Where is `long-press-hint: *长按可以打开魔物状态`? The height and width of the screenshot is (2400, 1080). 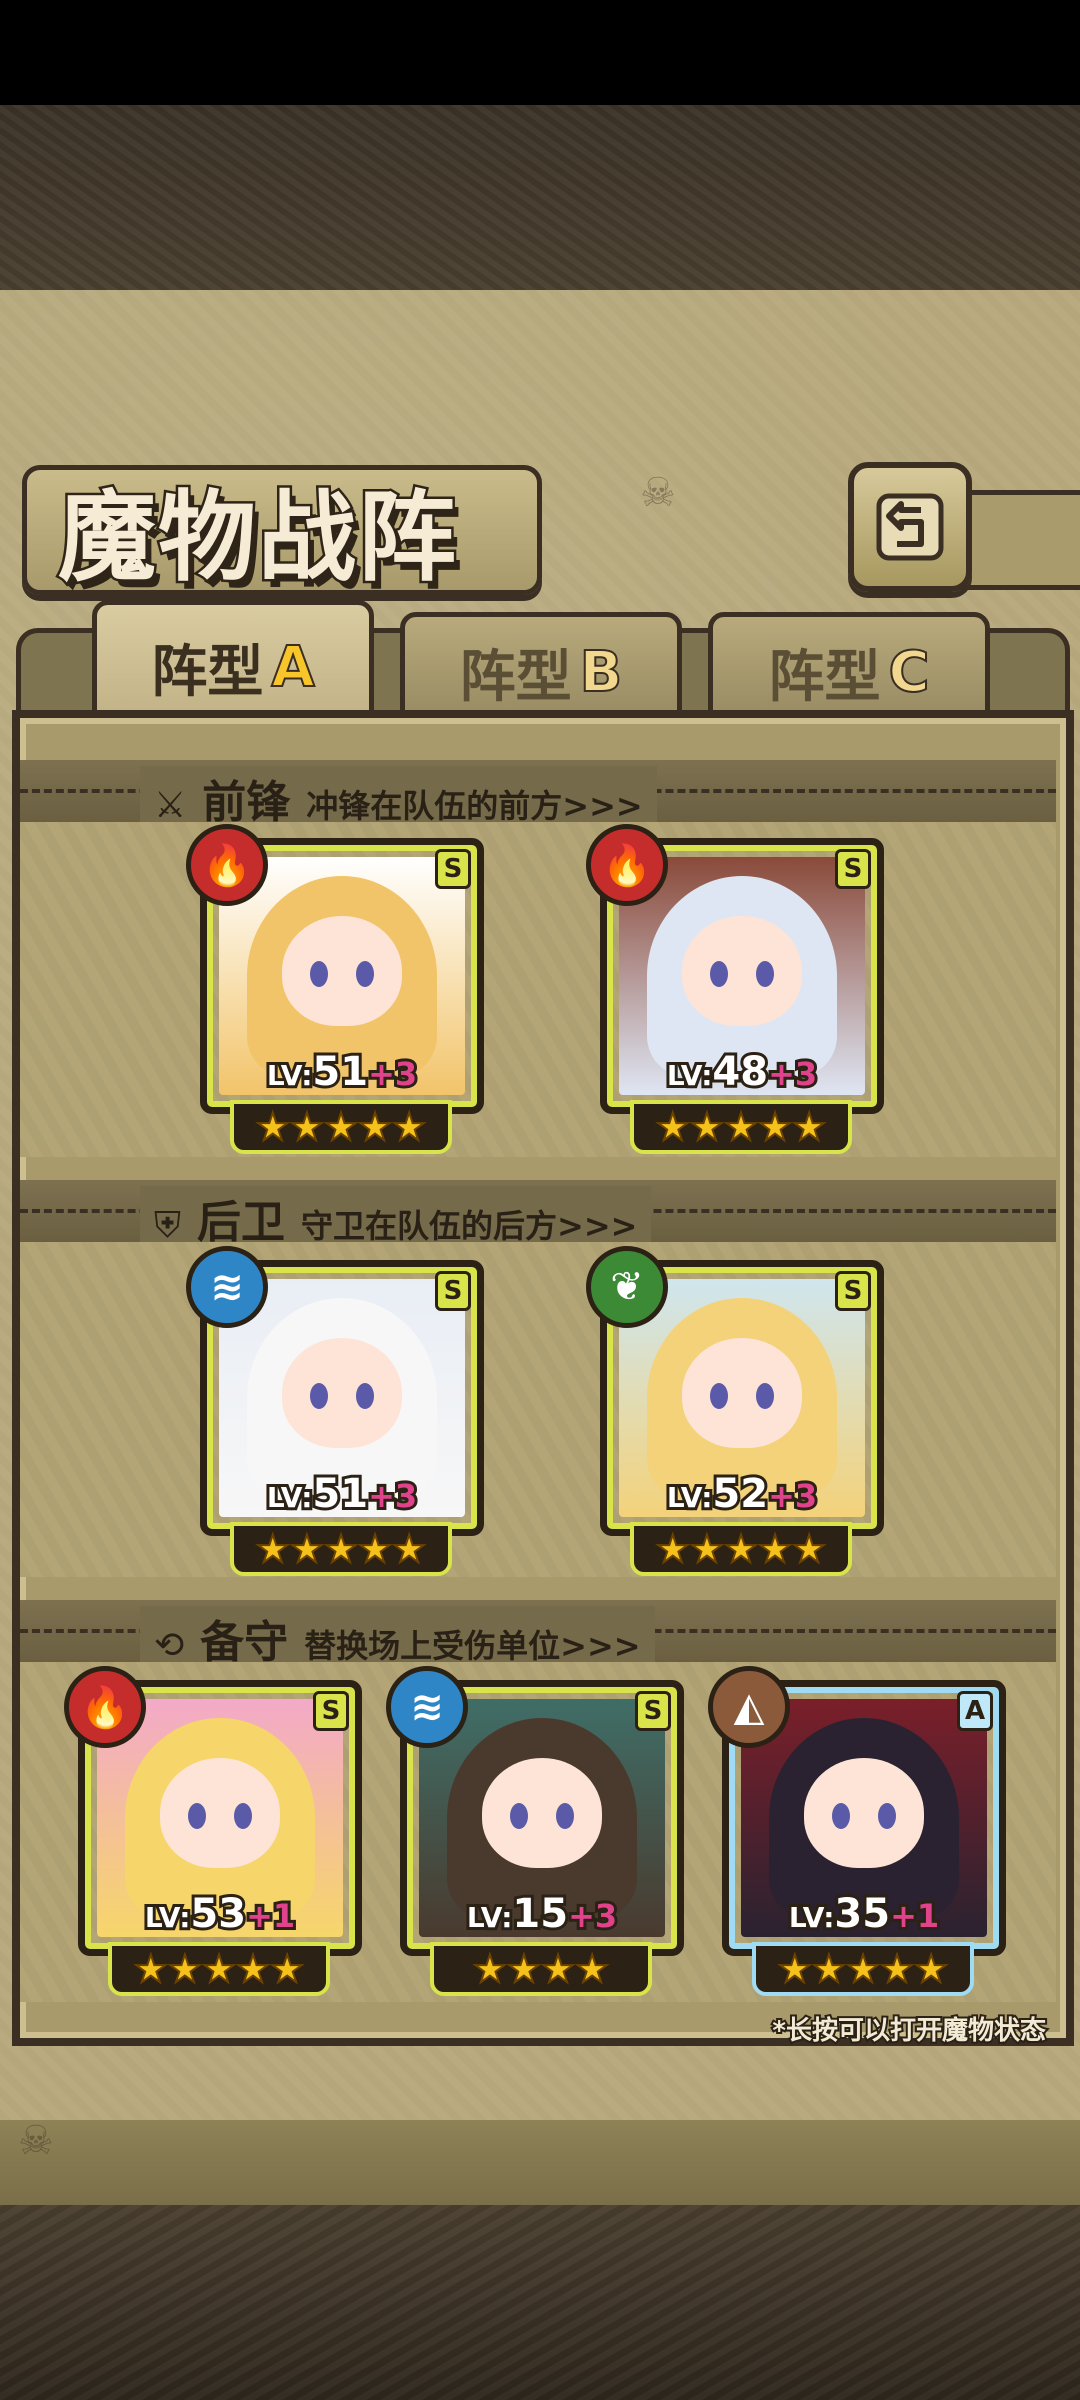
long-press-hint: *长按可以打开魔物状态 is located at coordinates (909, 2031).